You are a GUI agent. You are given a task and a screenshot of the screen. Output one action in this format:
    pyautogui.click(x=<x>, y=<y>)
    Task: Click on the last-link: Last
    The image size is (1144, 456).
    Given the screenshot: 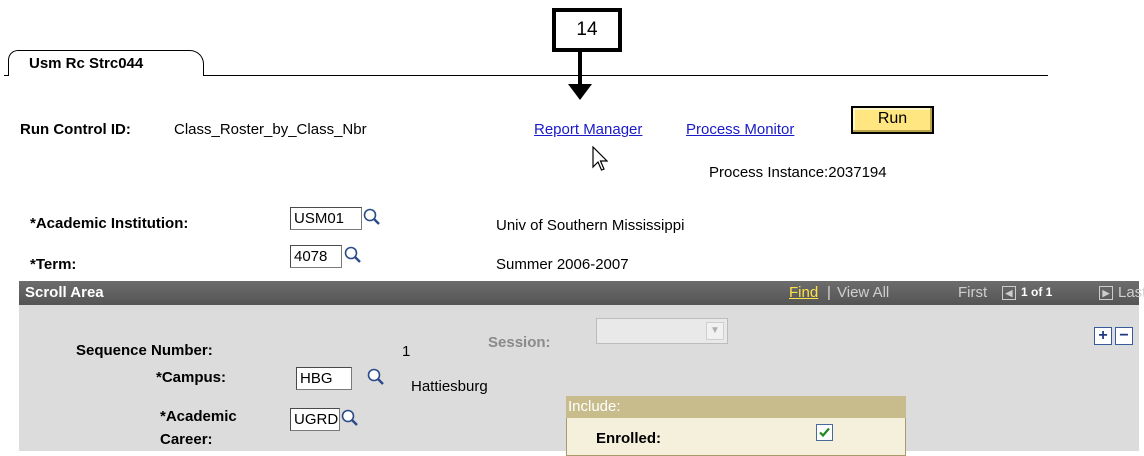 What is the action you would take?
    pyautogui.click(x=1131, y=292)
    